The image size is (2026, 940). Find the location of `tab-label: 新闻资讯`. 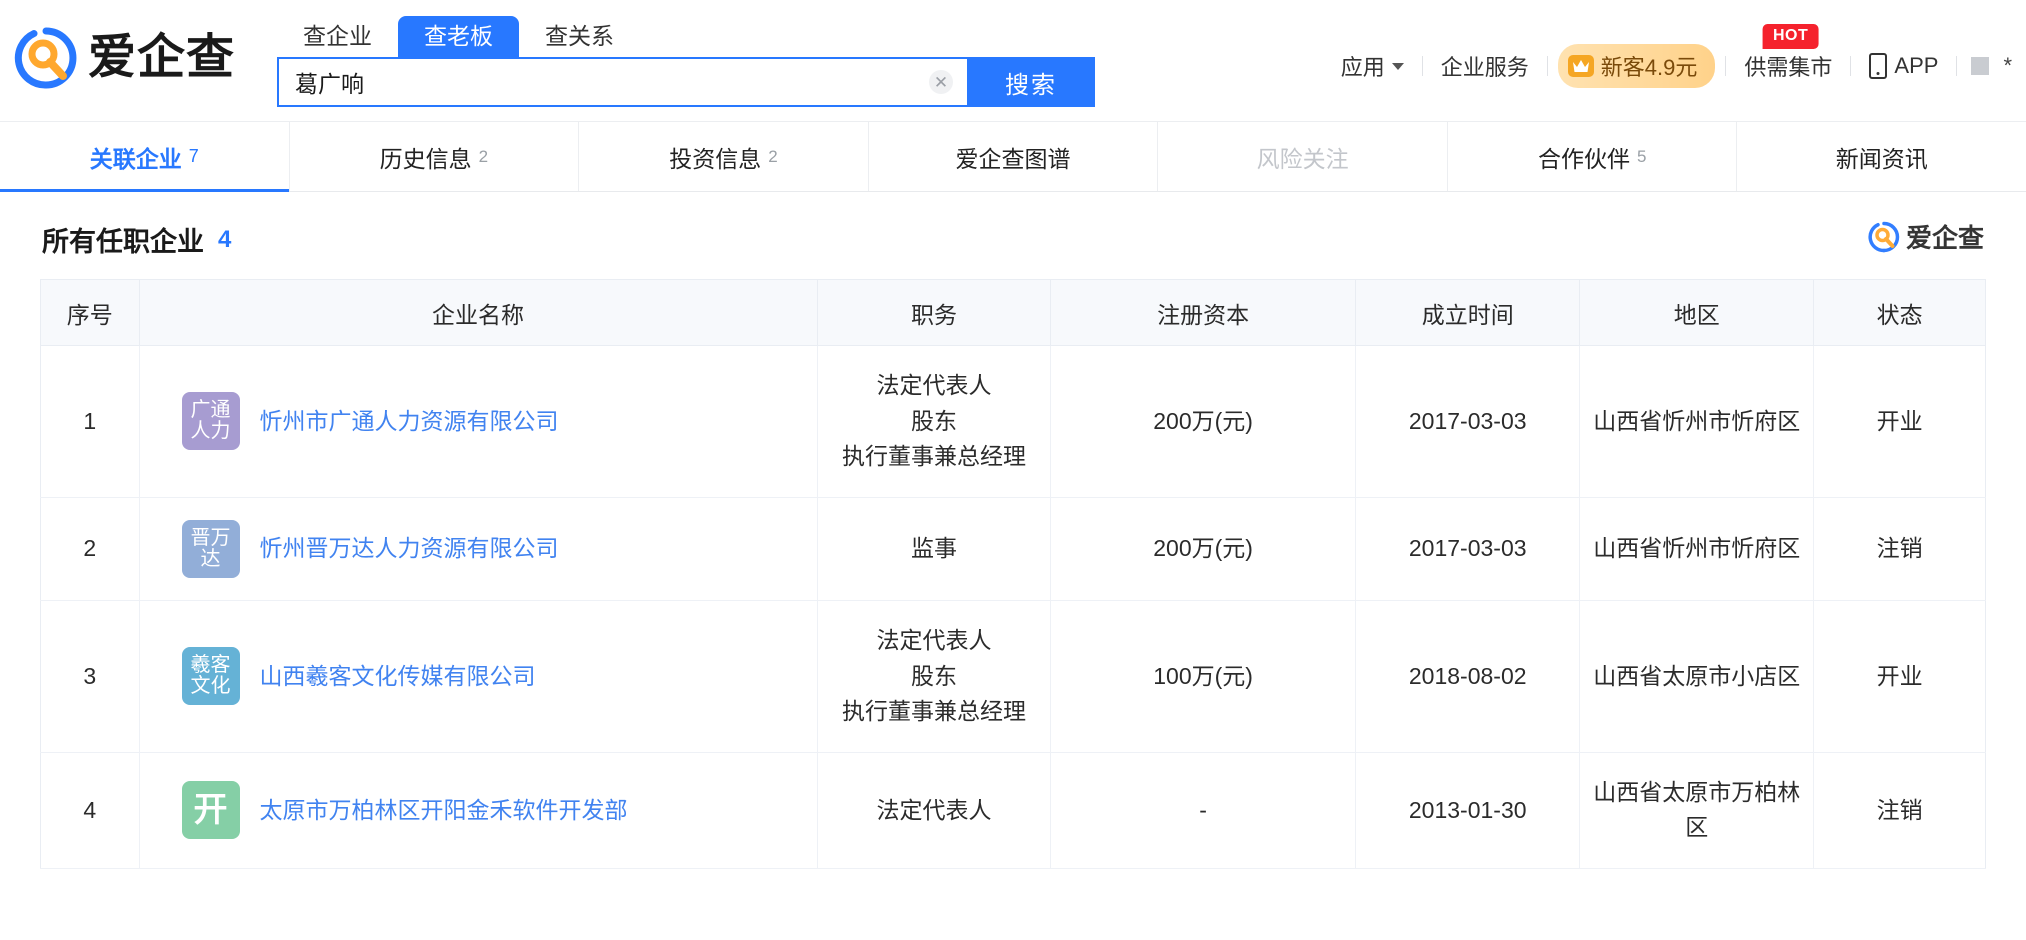

tab-label: 新闻资讯 is located at coordinates (1881, 158).